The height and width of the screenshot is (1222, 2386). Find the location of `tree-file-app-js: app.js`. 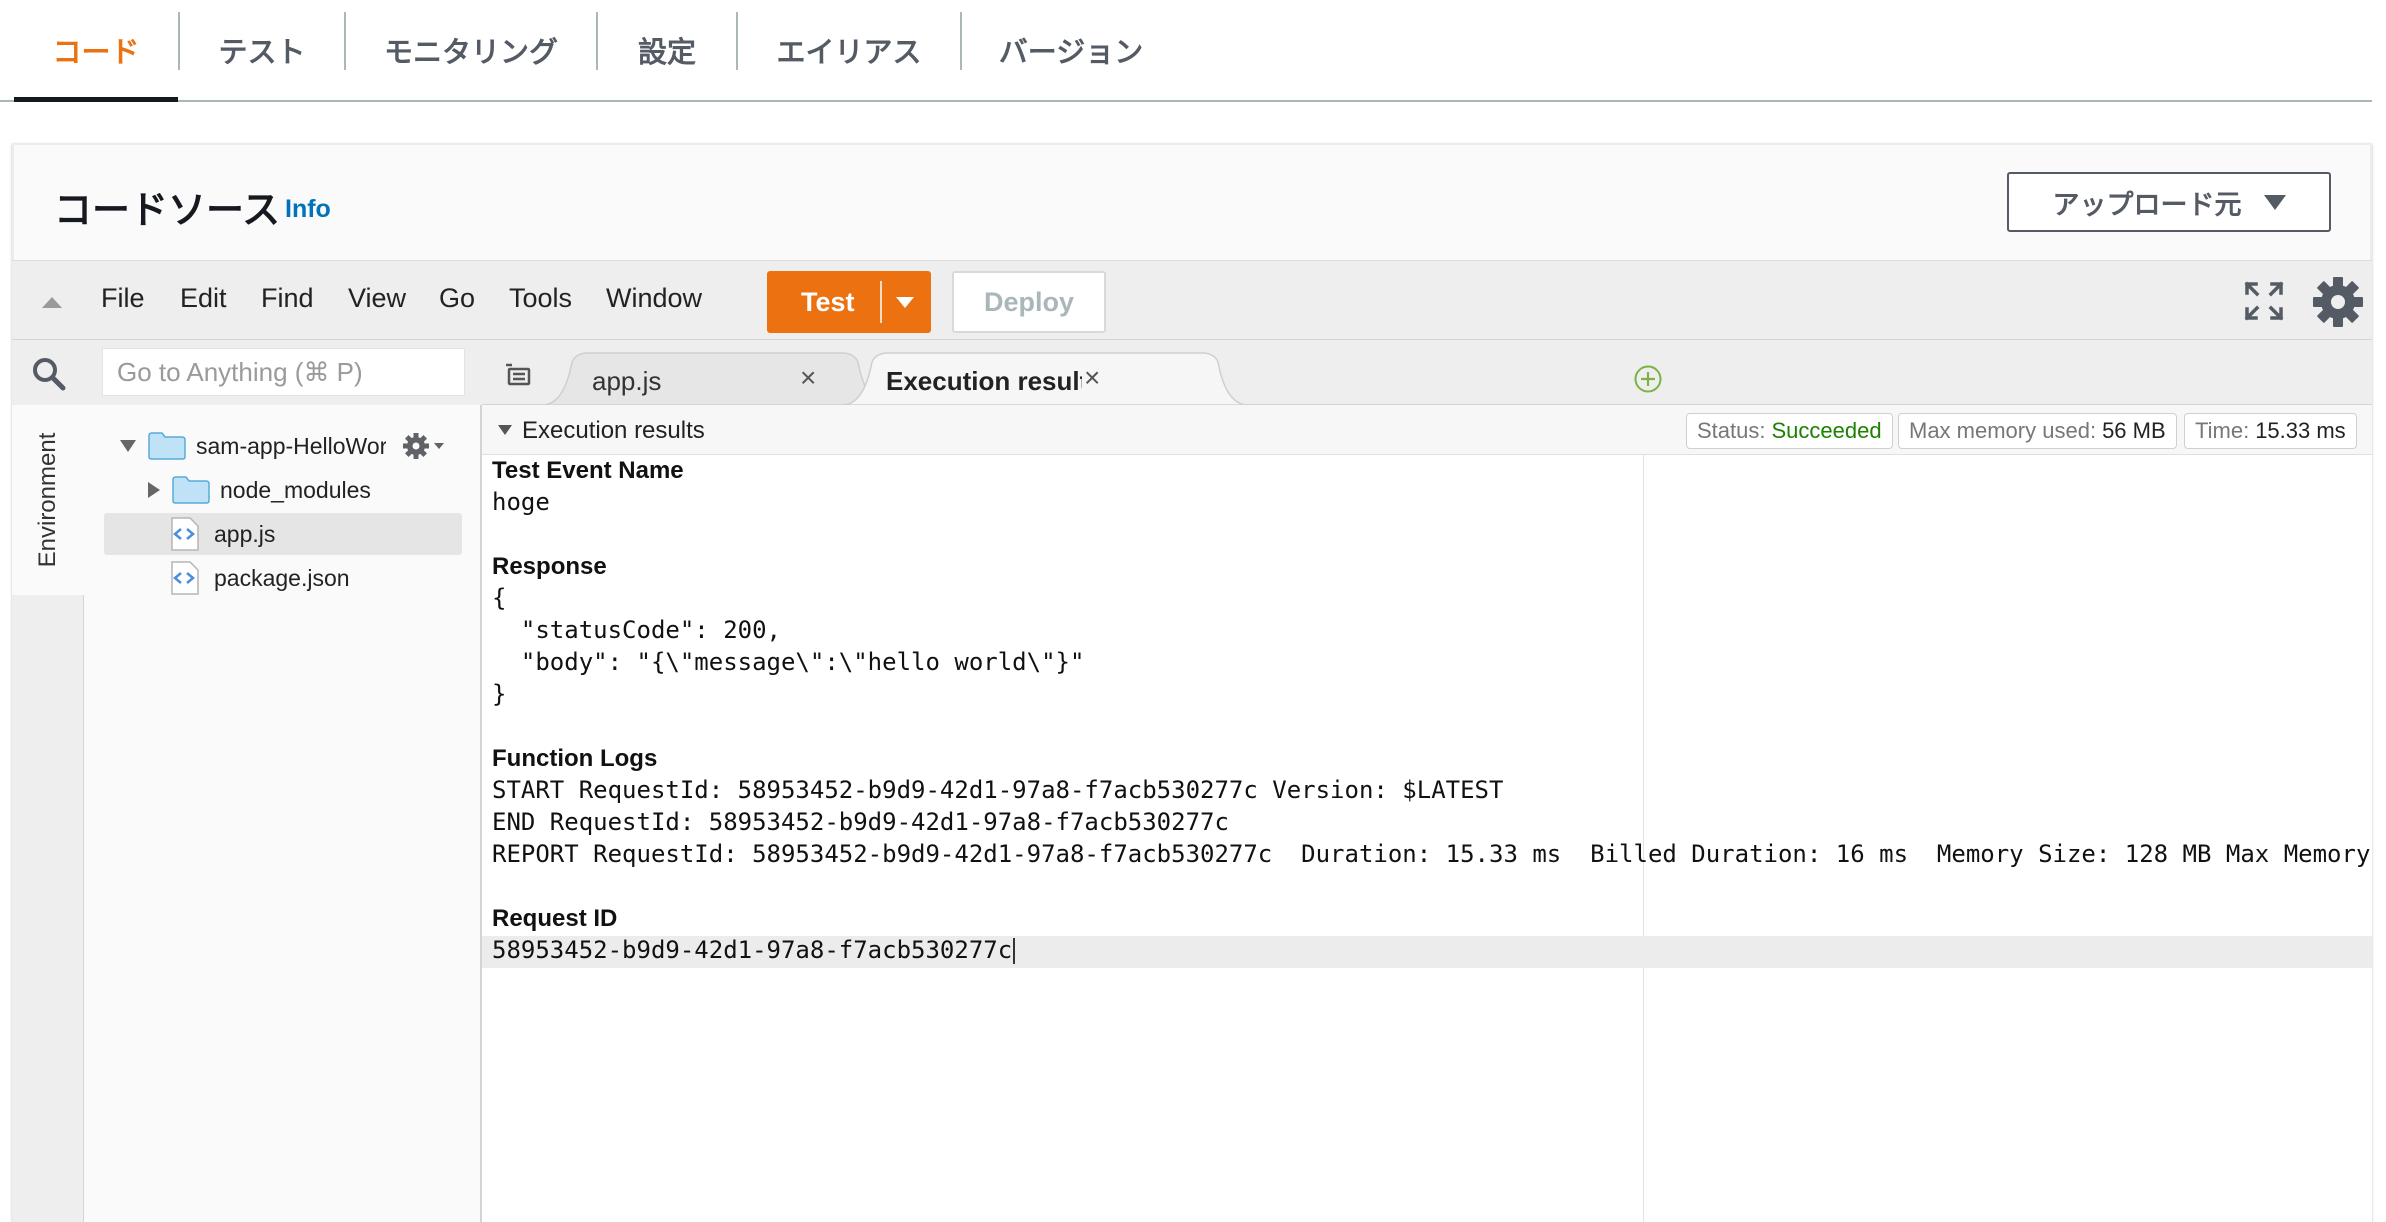

tree-file-app-js: app.js is located at coordinates (283, 534).